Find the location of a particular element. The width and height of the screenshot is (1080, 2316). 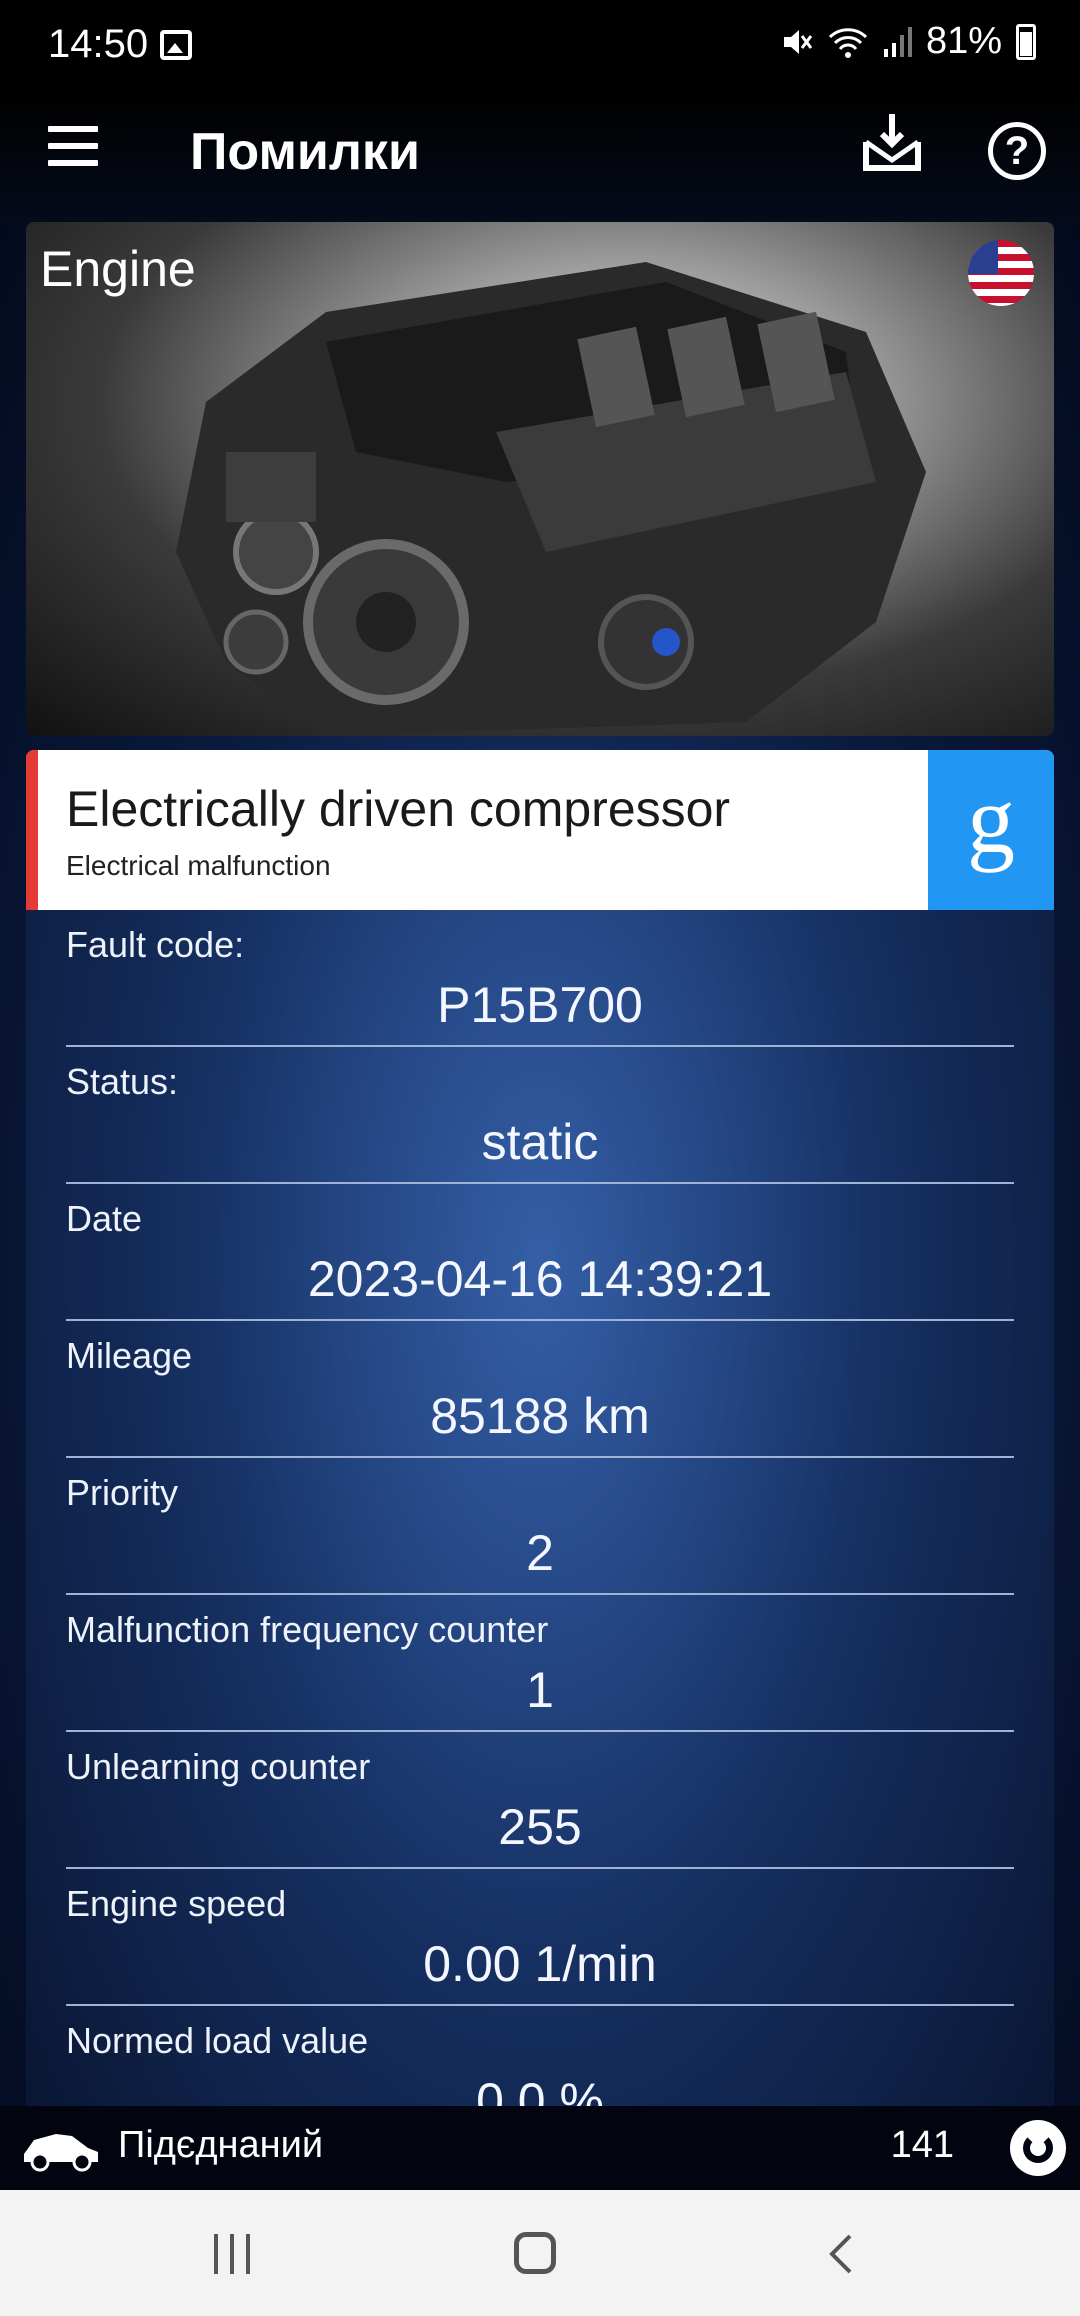

detail-label: Status: is located at coordinates (122, 1081).